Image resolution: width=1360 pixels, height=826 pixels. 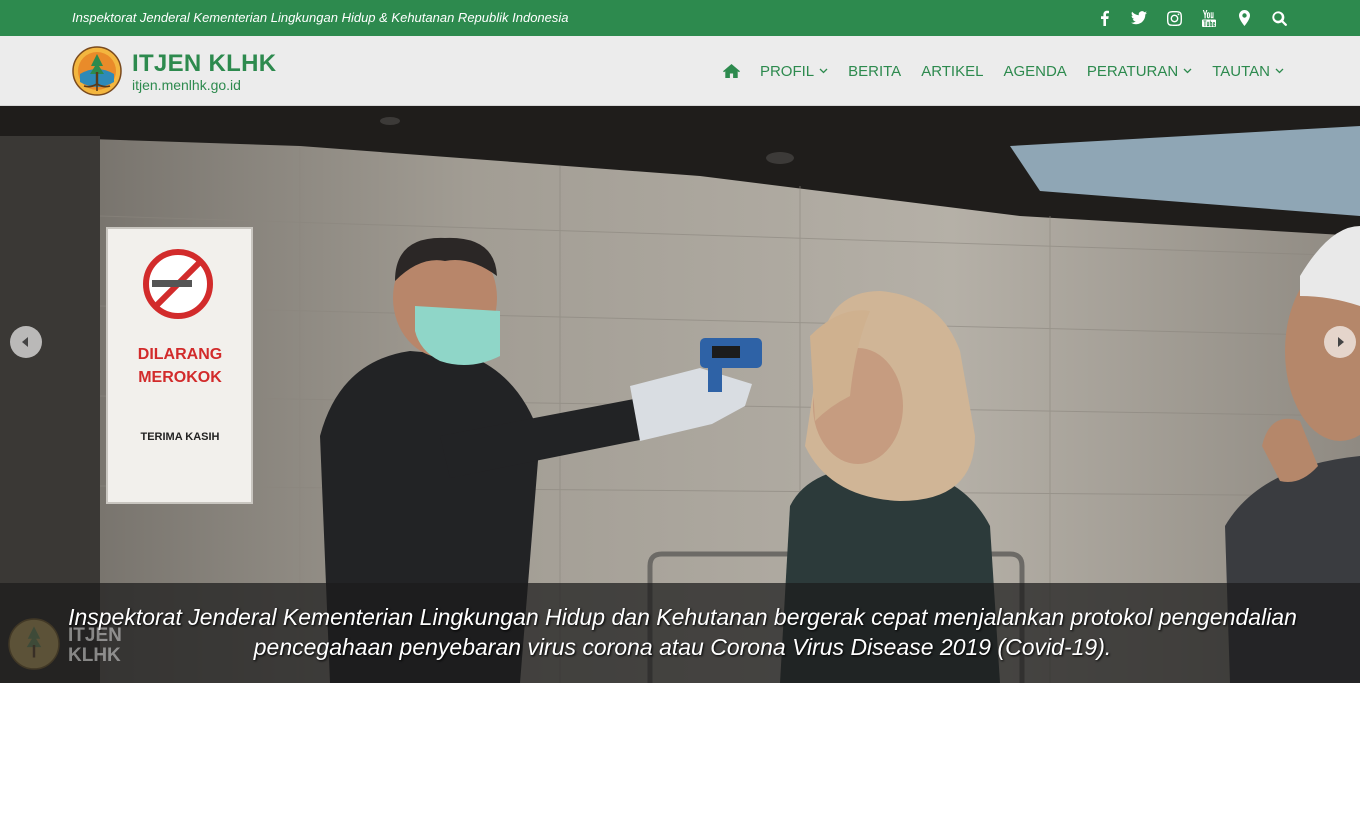 What do you see at coordinates (1209, 18) in the screenshot?
I see `youtube-icon` at bounding box center [1209, 18].